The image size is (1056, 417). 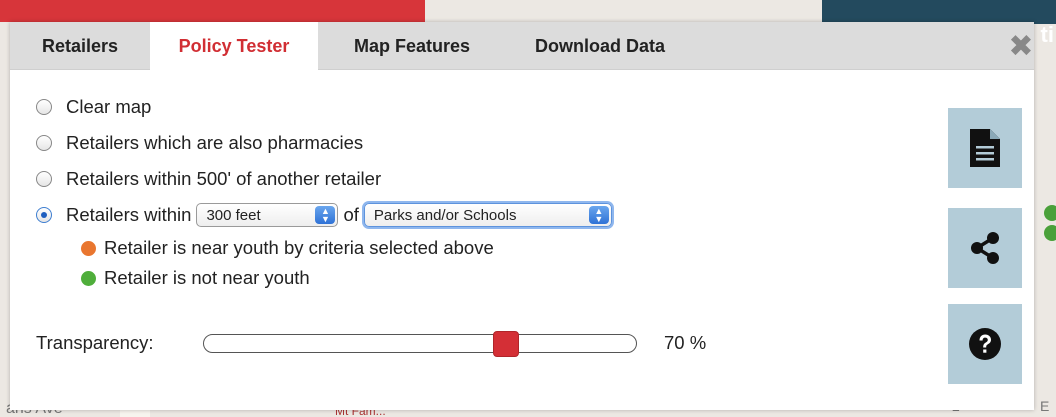 I want to click on option-pharmacies: Retailers which are also pharmacies, so click(x=199, y=143).